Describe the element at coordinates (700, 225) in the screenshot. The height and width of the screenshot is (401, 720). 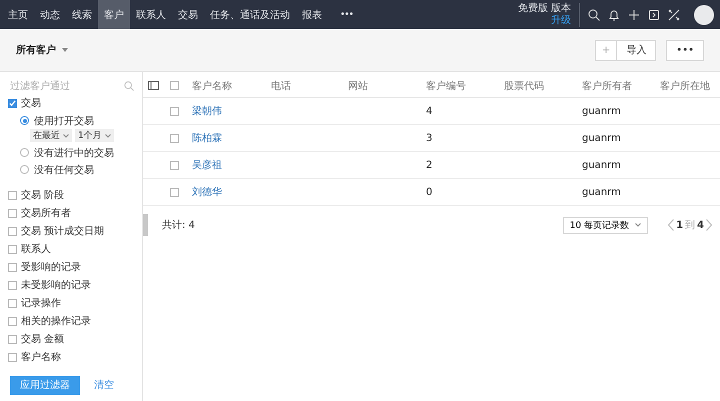
I see `page-count: 4` at that location.